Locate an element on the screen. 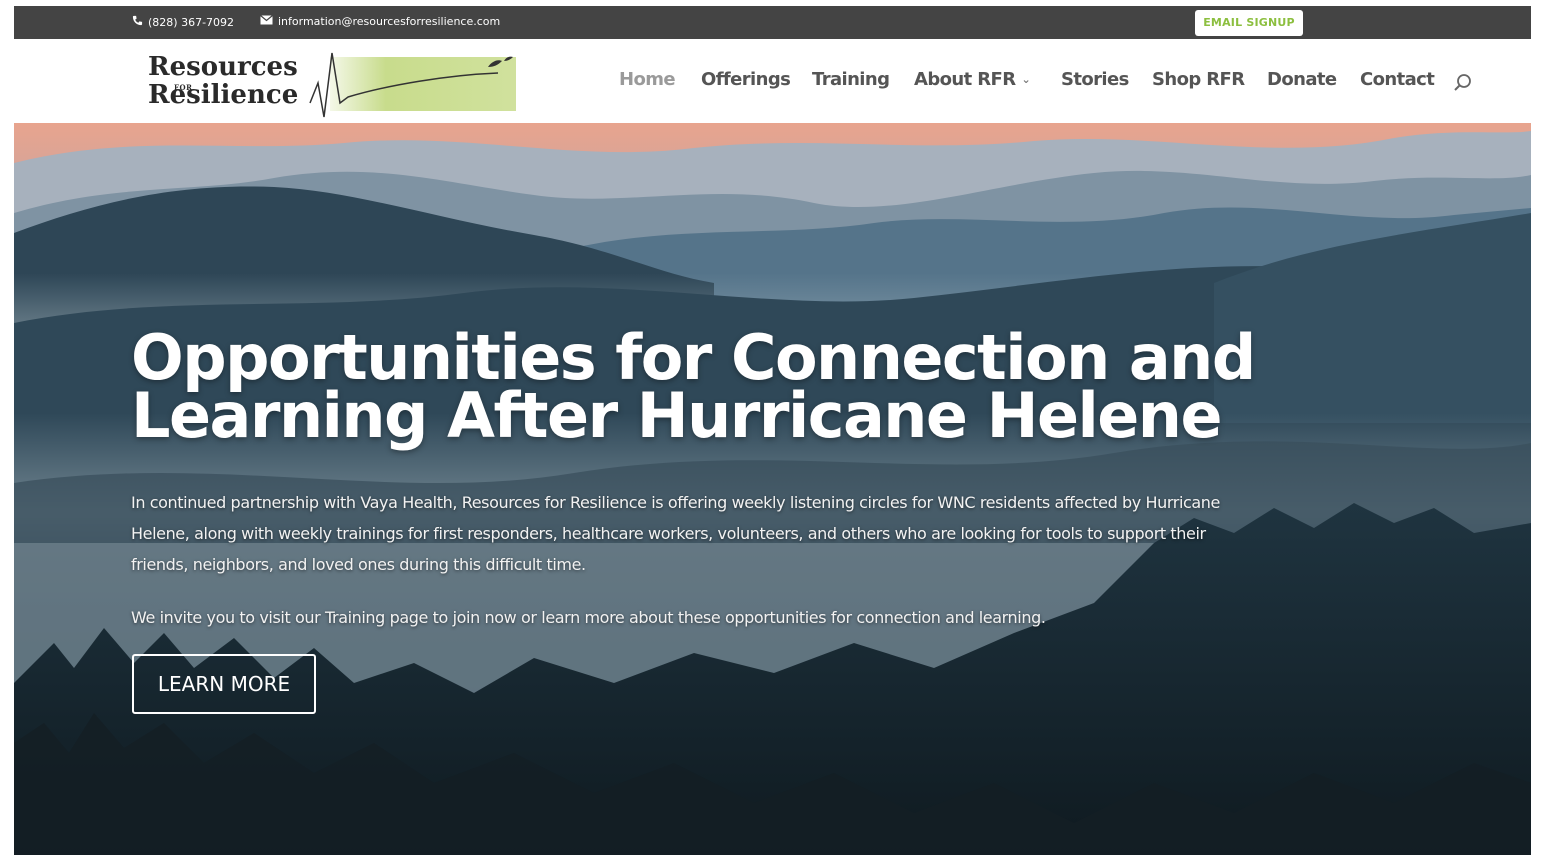  nav-about-rfr: About RFR ⌄ is located at coordinates (972, 79).